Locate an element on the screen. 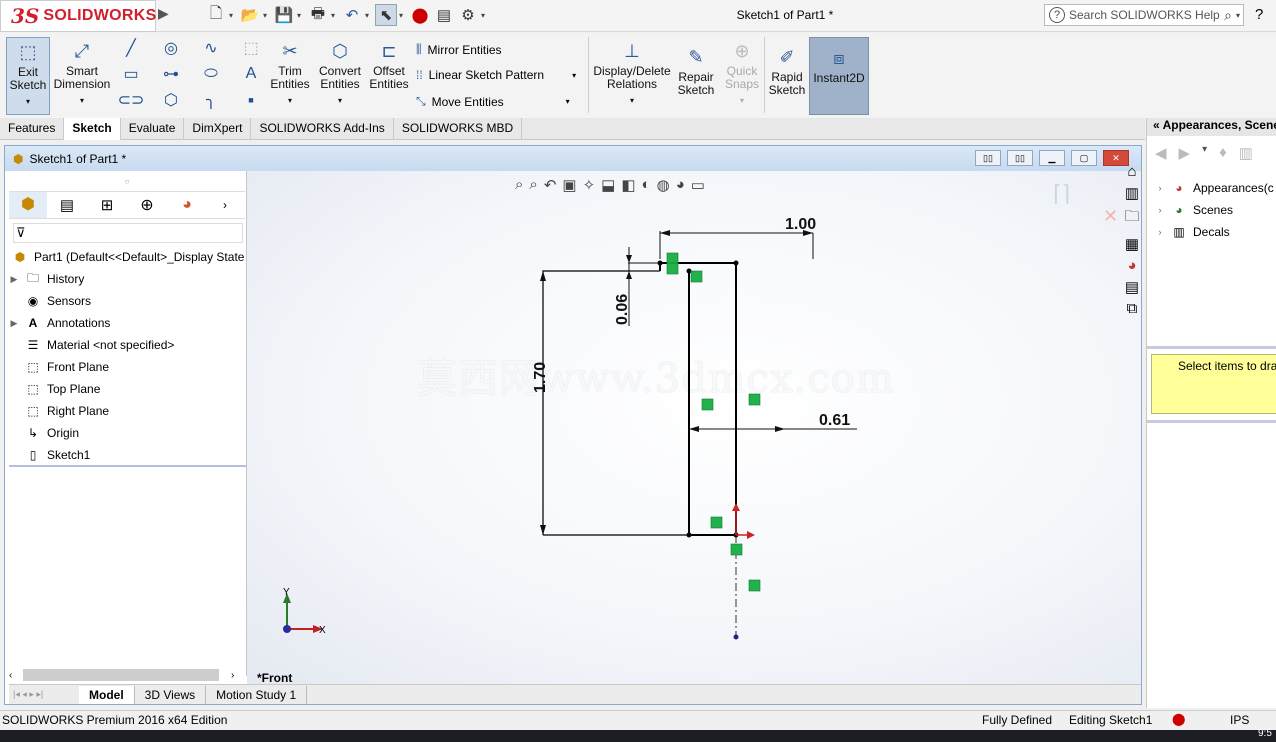  line-icon: ╱ is located at coordinates (131, 48).